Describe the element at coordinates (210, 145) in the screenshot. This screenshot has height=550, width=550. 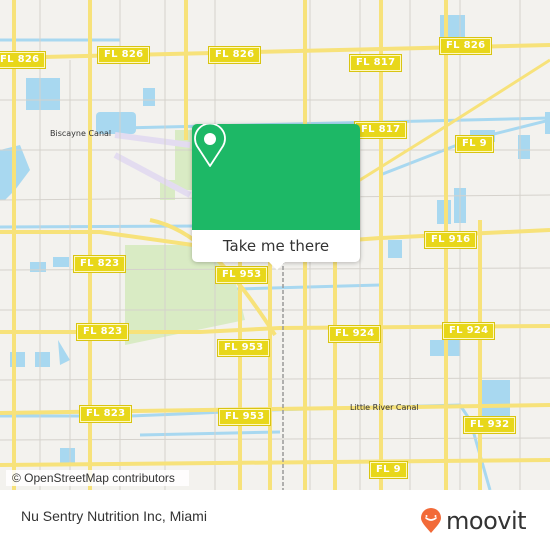
I see `map-pin-icon` at that location.